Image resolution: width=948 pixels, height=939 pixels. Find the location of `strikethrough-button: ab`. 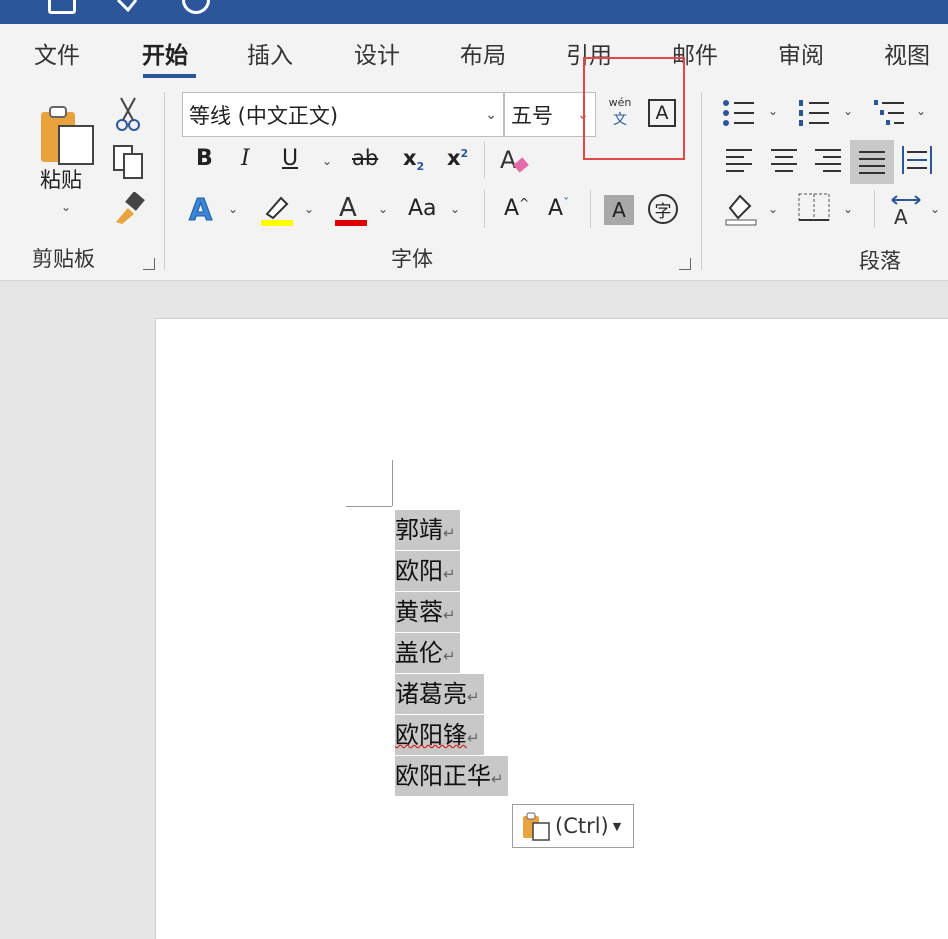

strikethrough-button: ab is located at coordinates (365, 158).